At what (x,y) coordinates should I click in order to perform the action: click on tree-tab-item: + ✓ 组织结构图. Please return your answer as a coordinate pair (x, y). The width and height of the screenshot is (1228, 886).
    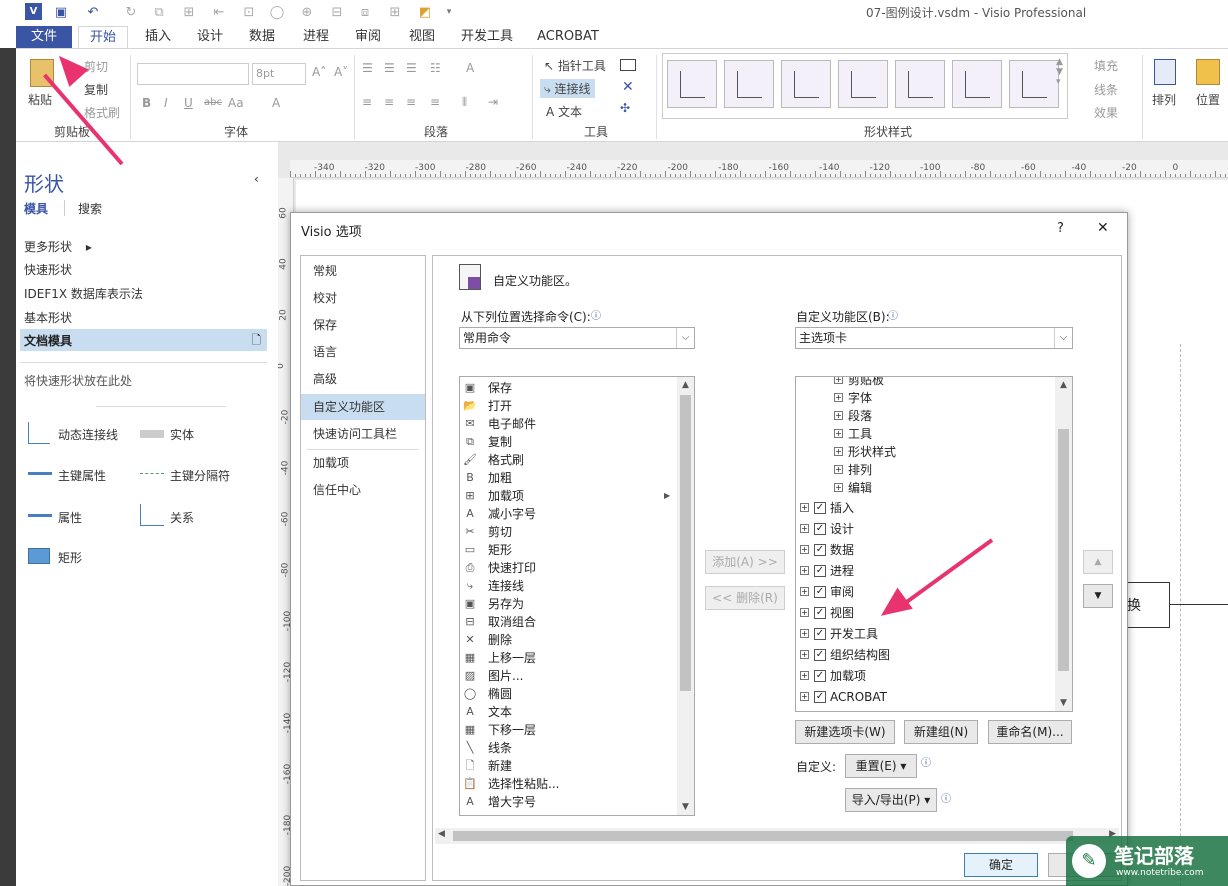
    Looking at the image, I should click on (926, 655).